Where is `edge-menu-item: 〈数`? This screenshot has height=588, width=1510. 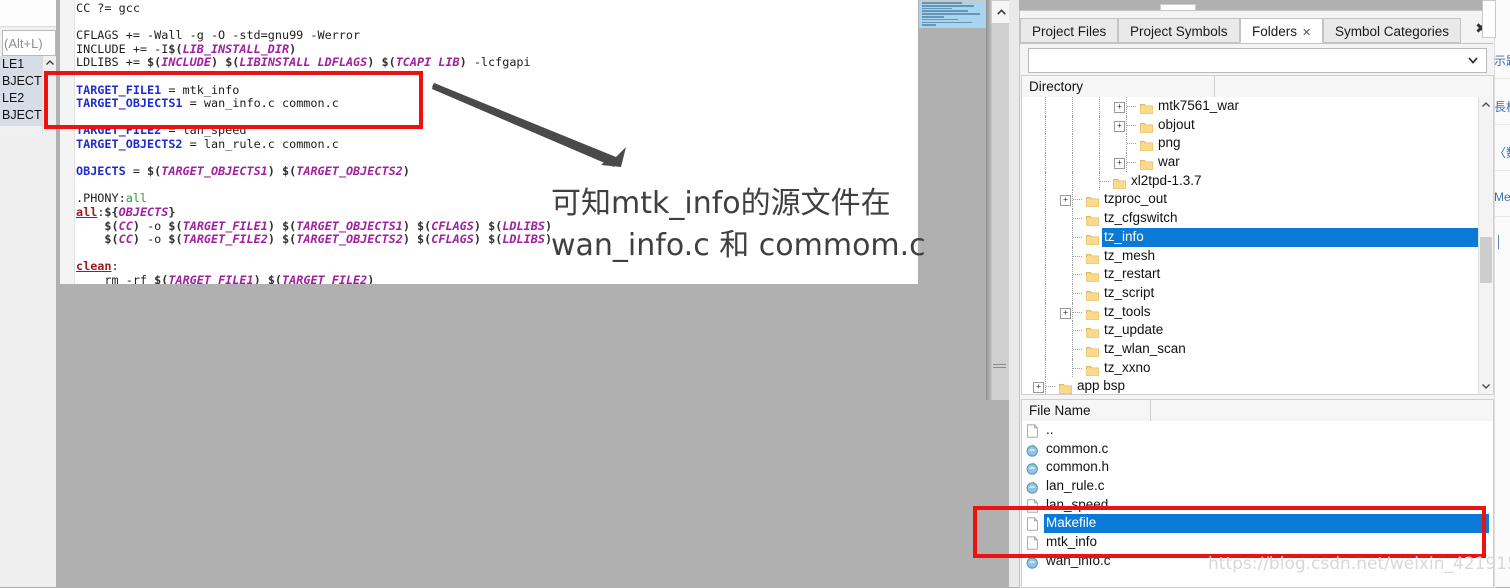
edge-menu-item: 〈数 is located at coordinates (1502, 152).